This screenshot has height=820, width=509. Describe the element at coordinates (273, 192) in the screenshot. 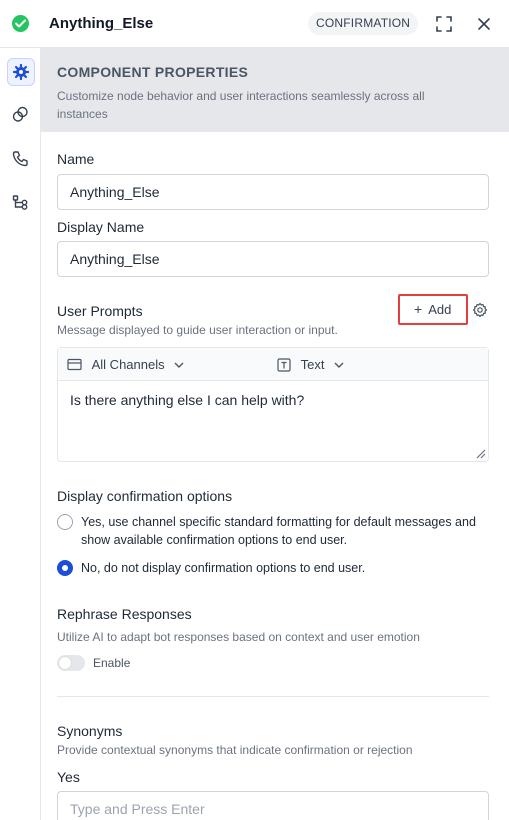

I see `name-input: Anything_Else` at that location.